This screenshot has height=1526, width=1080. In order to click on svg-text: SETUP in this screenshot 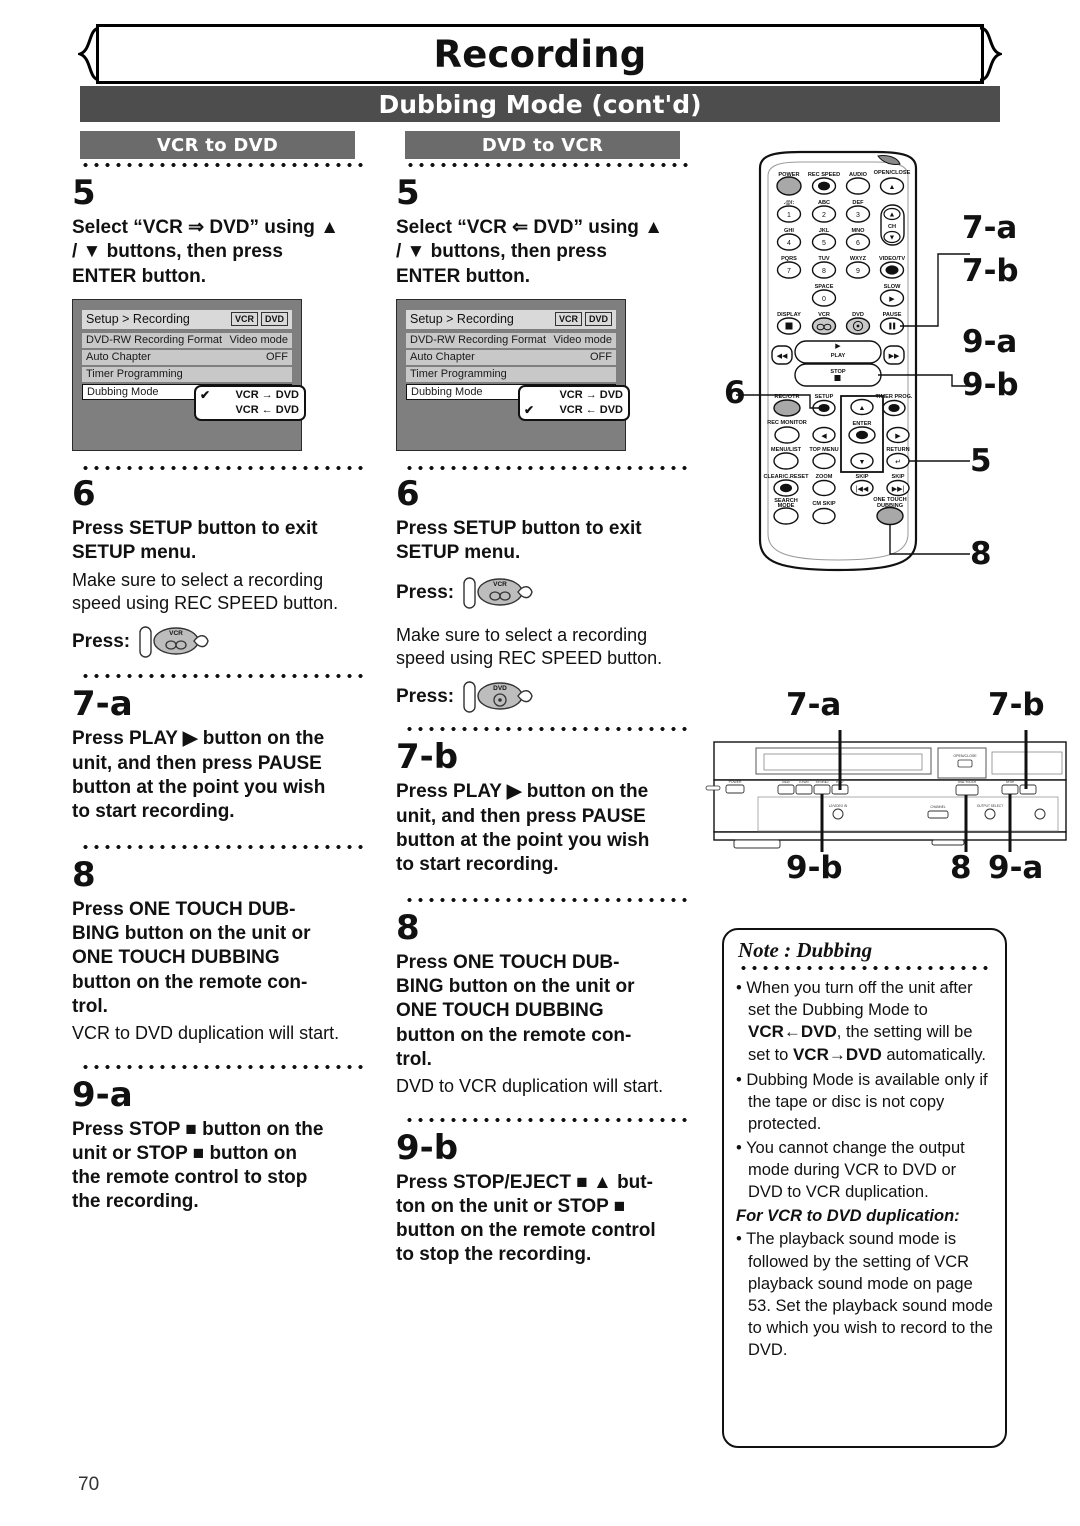, I will do `click(824, 397)`.